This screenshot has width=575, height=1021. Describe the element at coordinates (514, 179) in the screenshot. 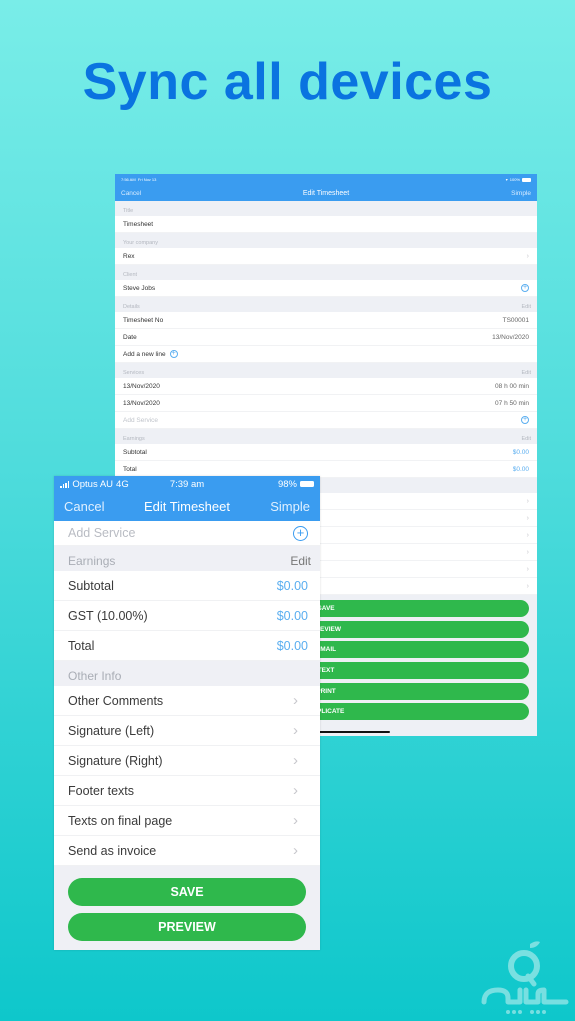

I see `battery-level: 100%` at that location.